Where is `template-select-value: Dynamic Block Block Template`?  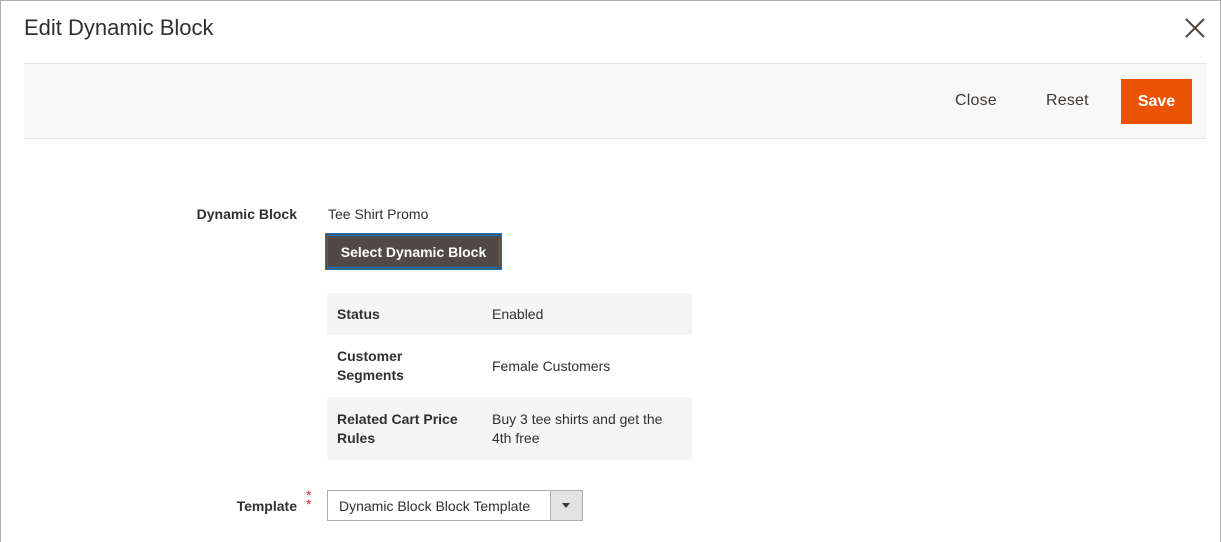
template-select-value: Dynamic Block Block Template is located at coordinates (435, 506).